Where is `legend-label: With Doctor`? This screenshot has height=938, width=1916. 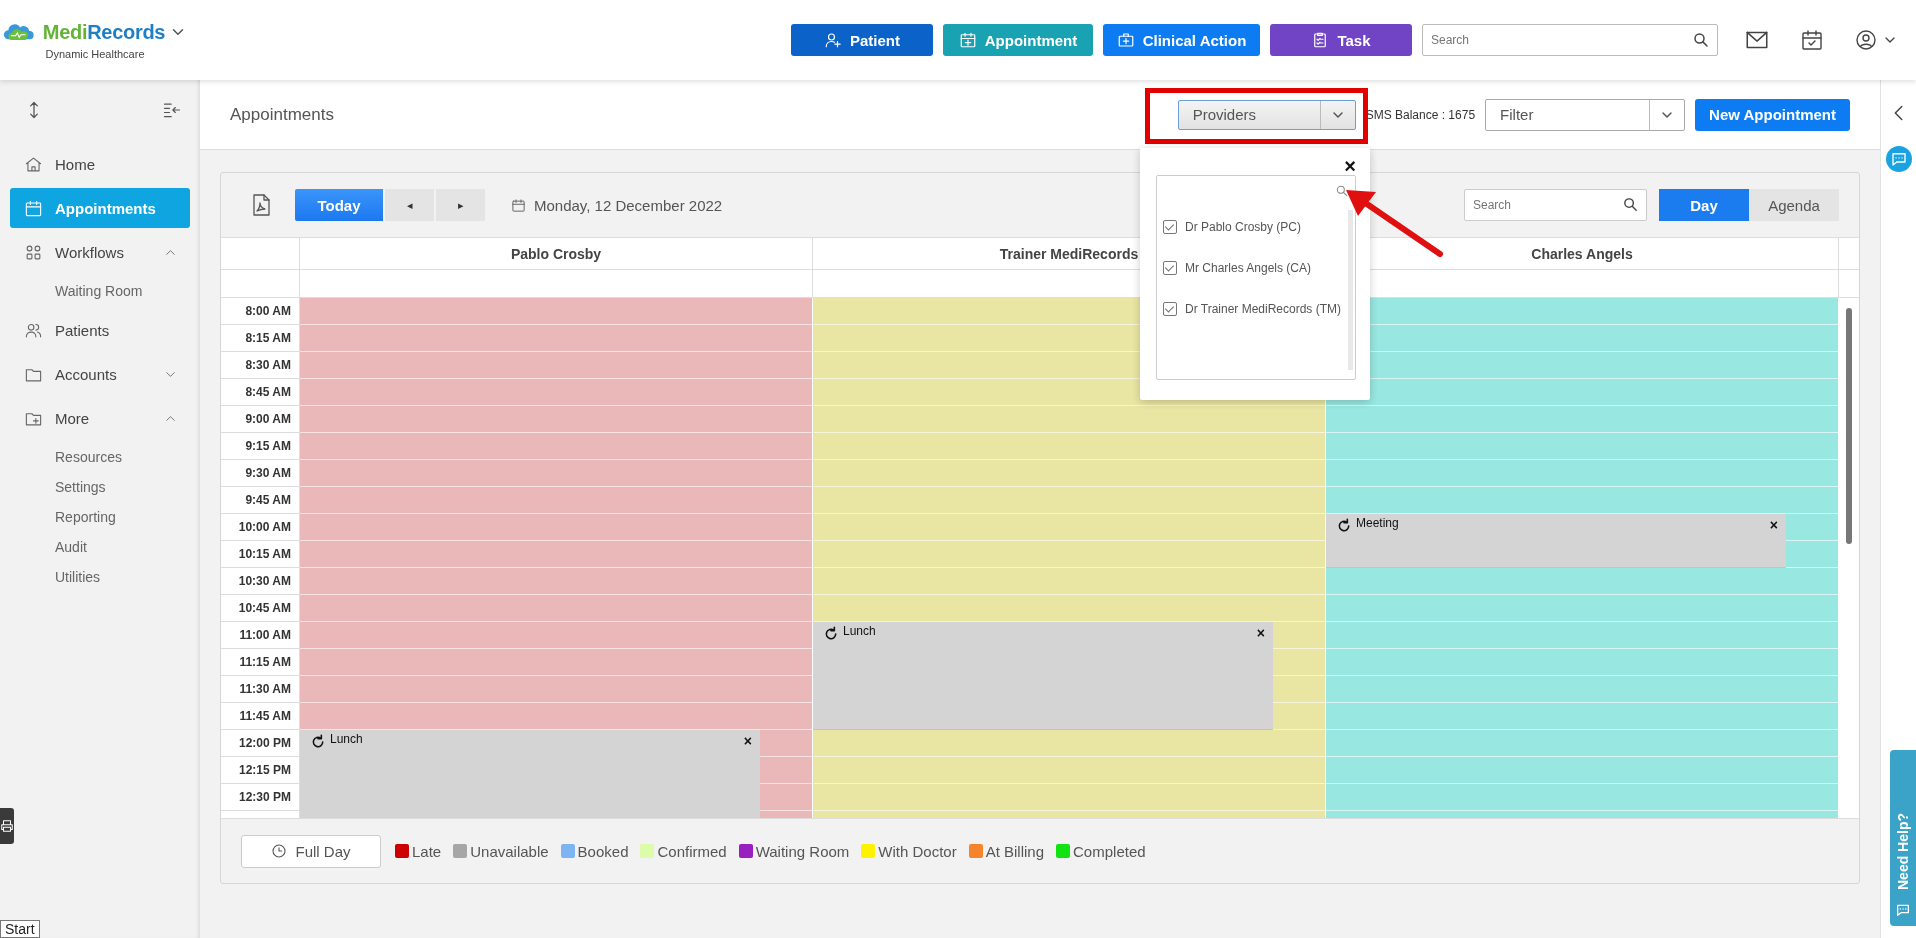 legend-label: With Doctor is located at coordinates (917, 851).